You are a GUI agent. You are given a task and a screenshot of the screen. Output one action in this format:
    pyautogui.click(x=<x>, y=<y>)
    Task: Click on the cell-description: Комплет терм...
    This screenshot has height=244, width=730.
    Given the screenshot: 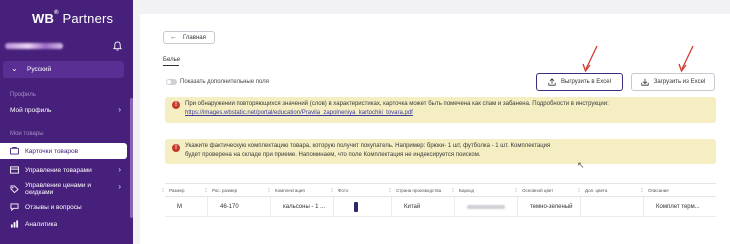 What is the action you would take?
    pyautogui.click(x=680, y=206)
    